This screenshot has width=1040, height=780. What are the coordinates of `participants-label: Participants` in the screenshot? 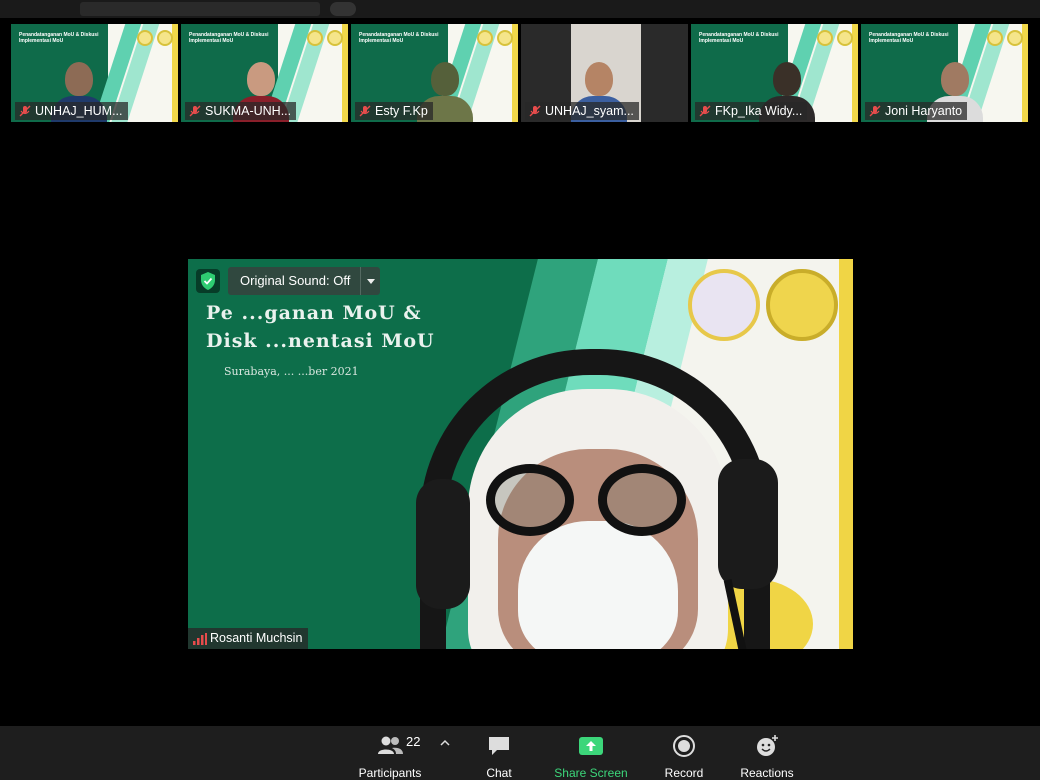 It's located at (390, 773).